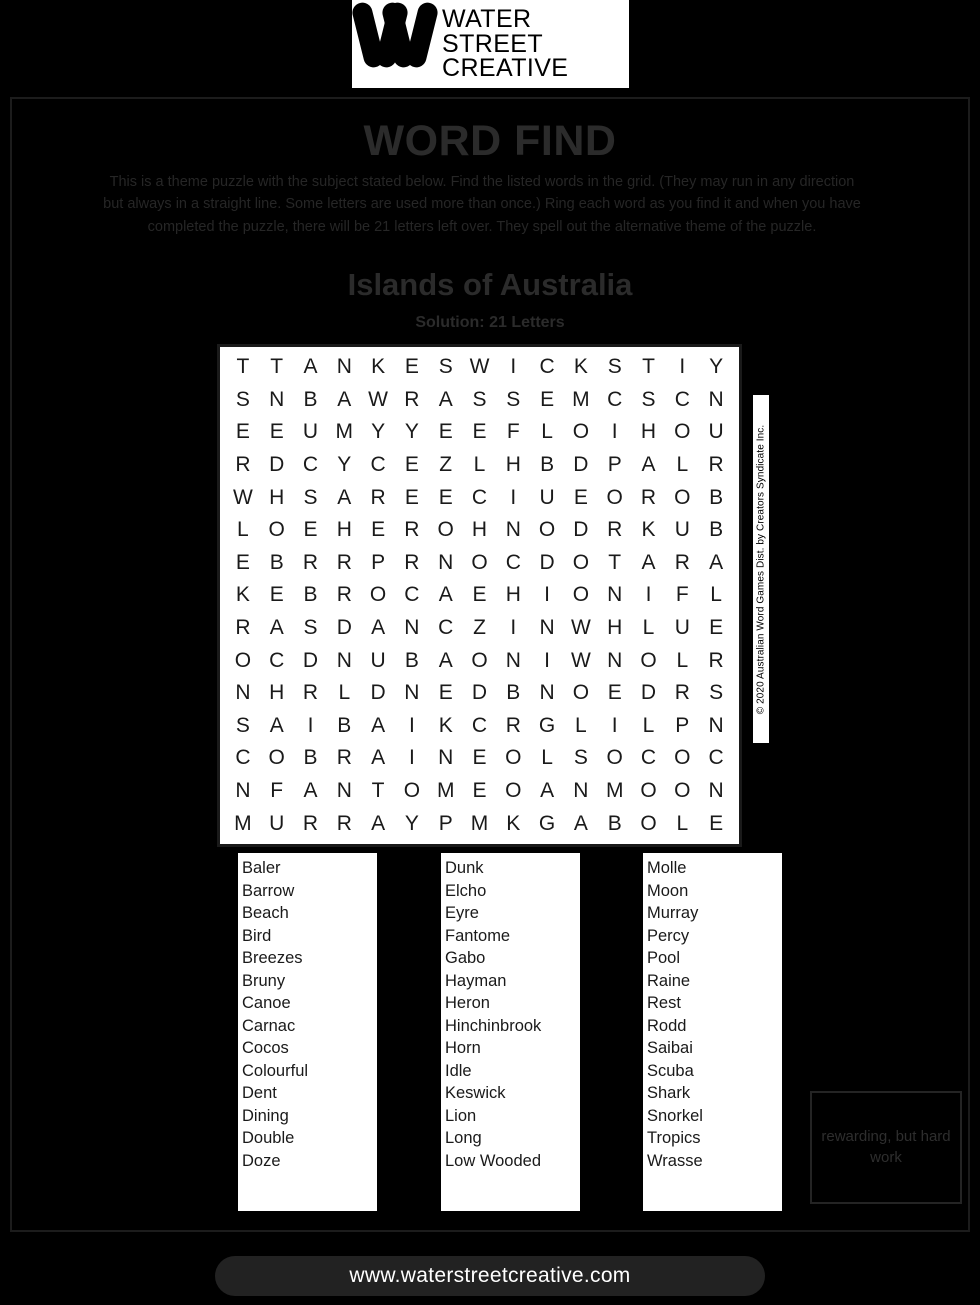 The width and height of the screenshot is (980, 1305). Describe the element at coordinates (714, 1161) in the screenshot. I see `word-list-item: Wrasse` at that location.